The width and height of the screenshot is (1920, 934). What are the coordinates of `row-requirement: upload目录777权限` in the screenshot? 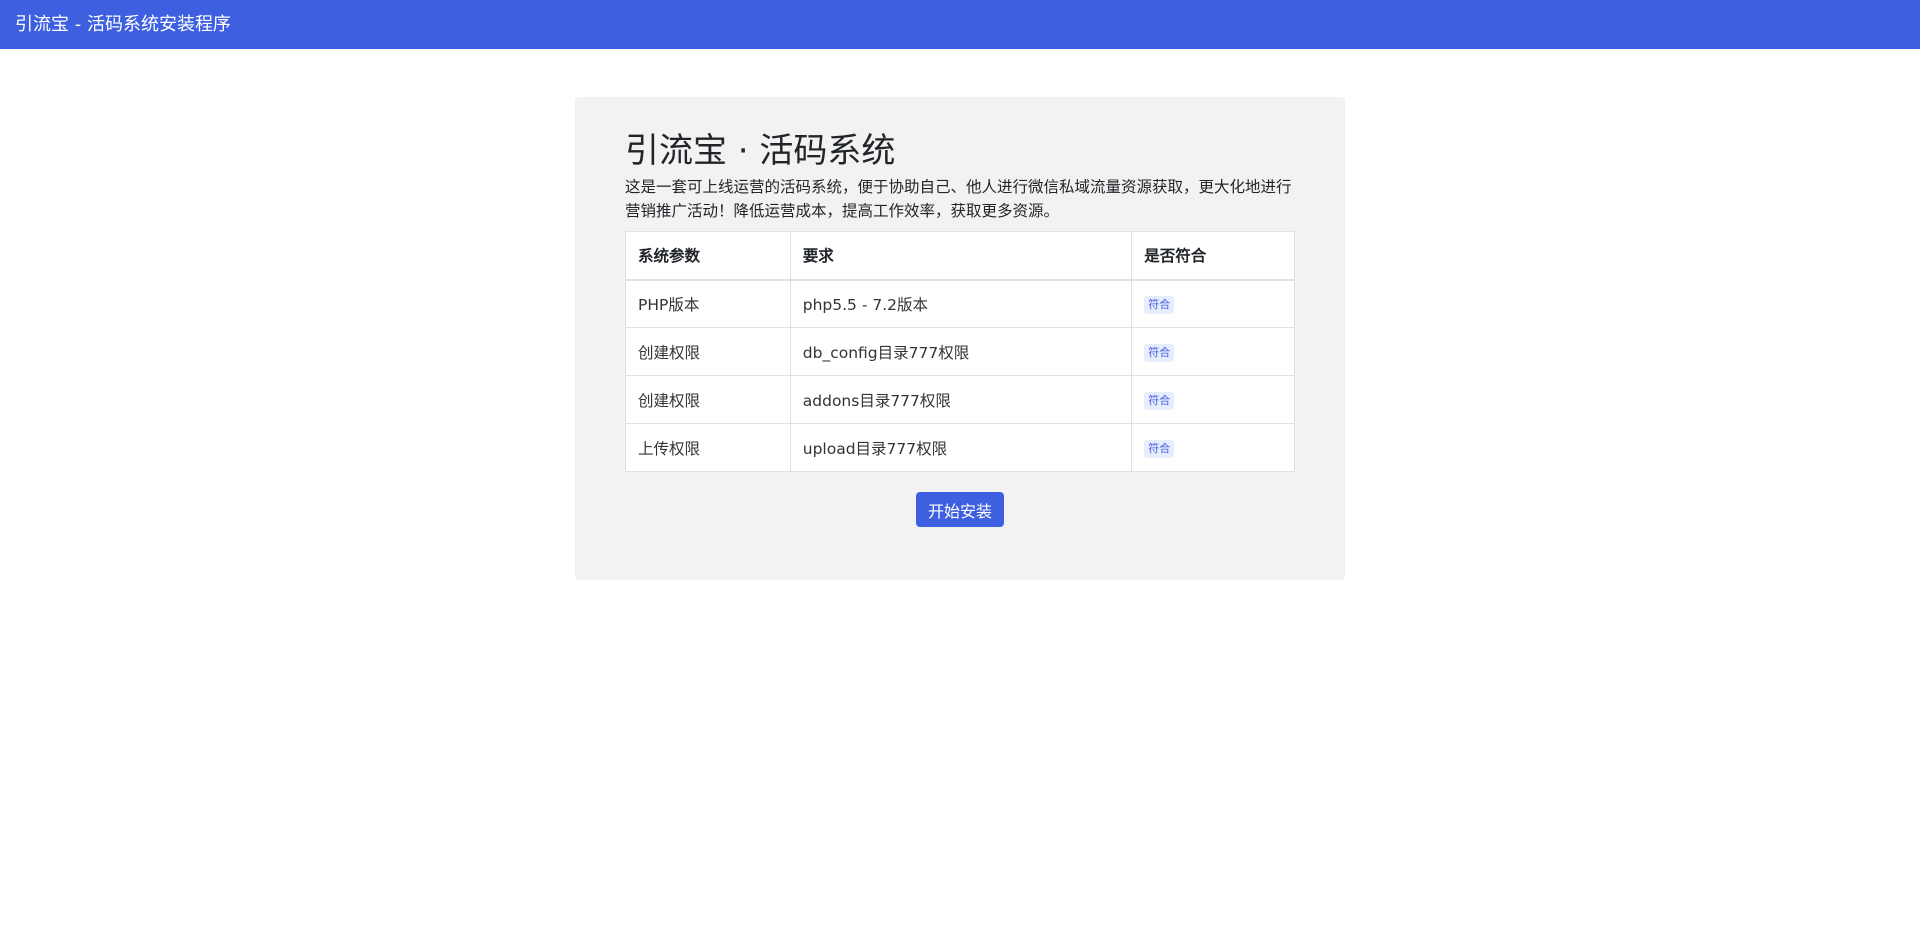 It's located at (961, 447).